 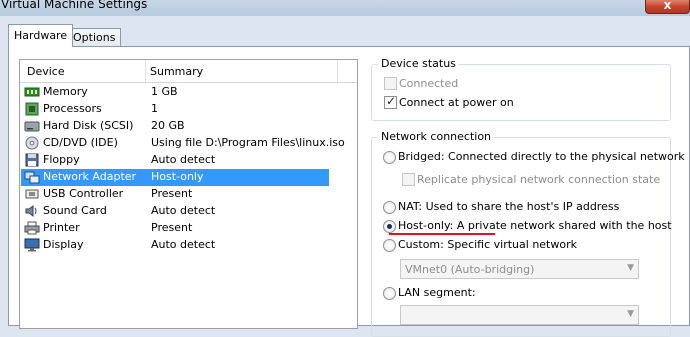 I want to click on custom-label: Custom: Specific virtual network, so click(x=487, y=244).